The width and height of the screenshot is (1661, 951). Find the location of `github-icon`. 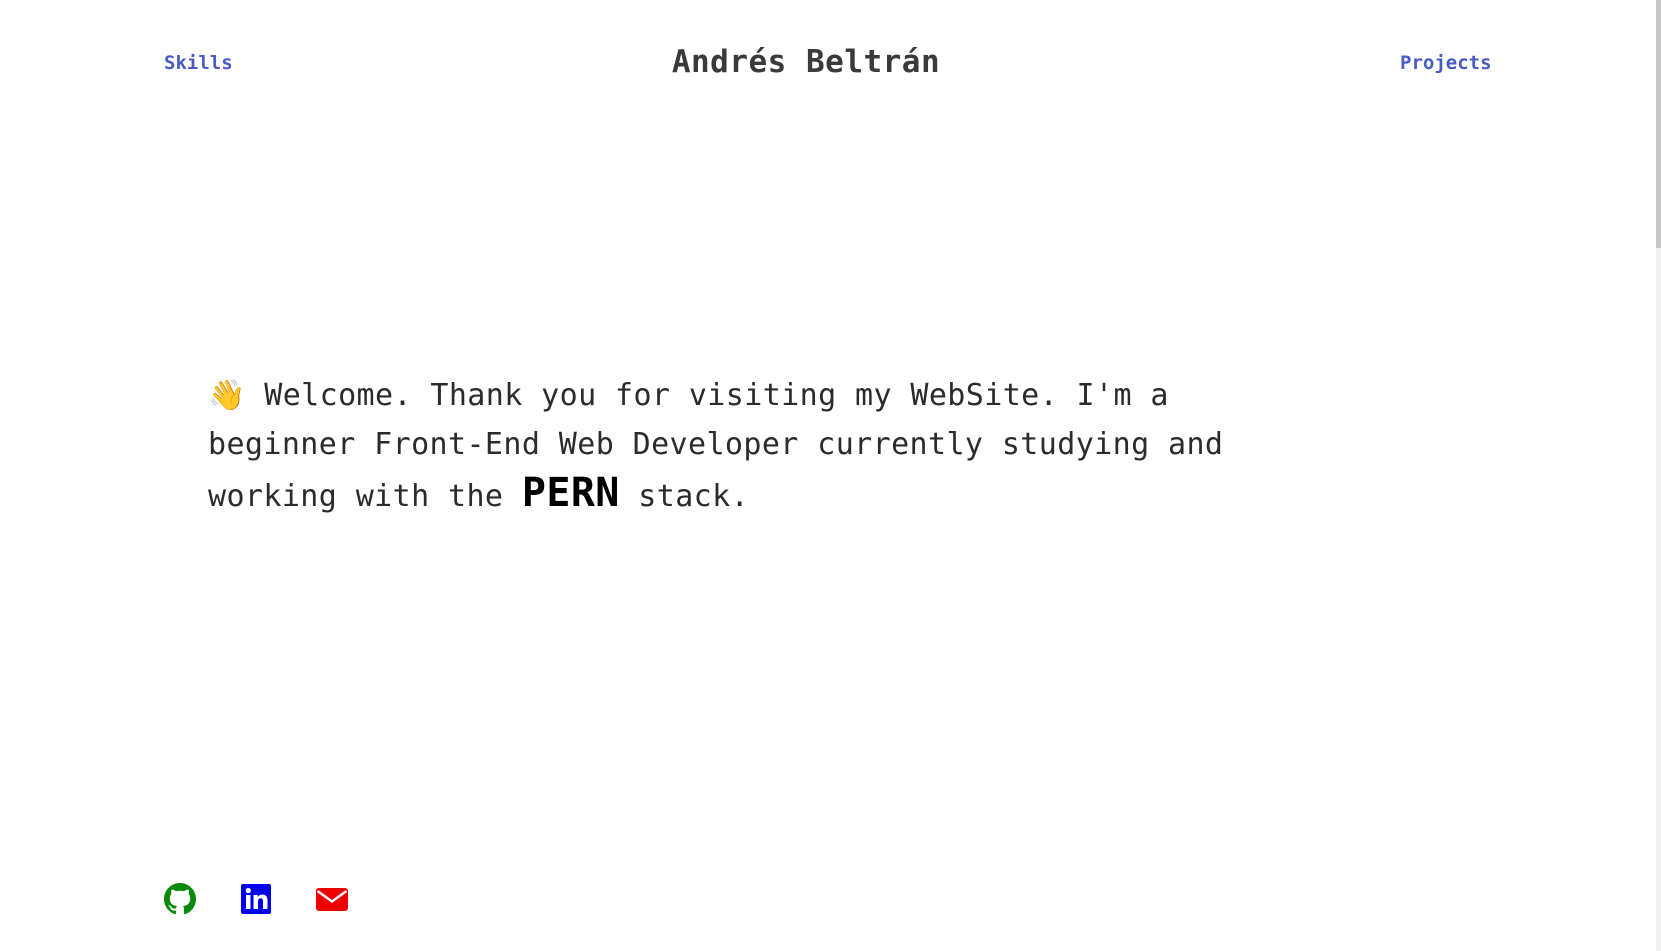

github-icon is located at coordinates (180, 899).